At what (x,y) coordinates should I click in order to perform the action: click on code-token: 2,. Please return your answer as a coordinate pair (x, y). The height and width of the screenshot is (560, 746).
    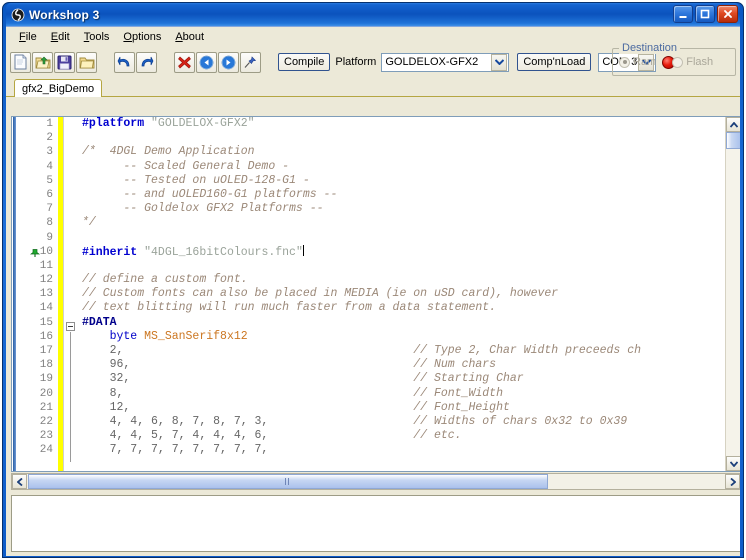
    Looking at the image, I should click on (103, 350).